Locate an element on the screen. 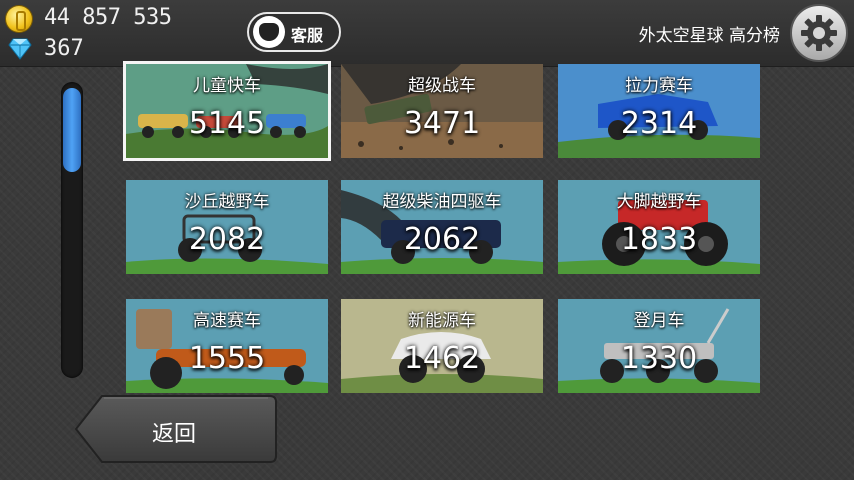 The image size is (854, 480). vehicle-high-score: 1462 is located at coordinates (442, 358).